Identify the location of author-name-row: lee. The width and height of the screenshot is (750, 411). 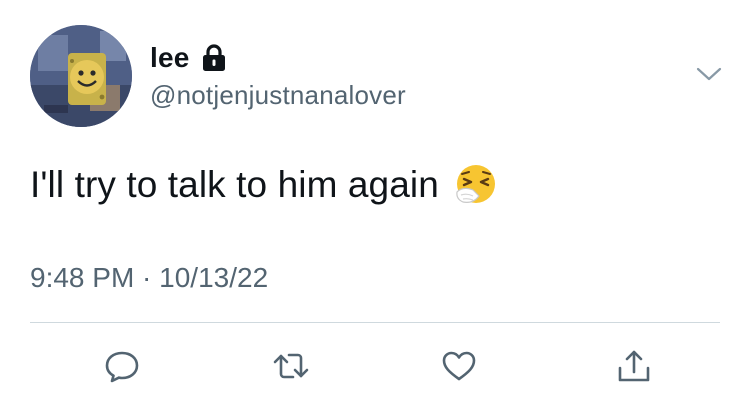
(189, 58).